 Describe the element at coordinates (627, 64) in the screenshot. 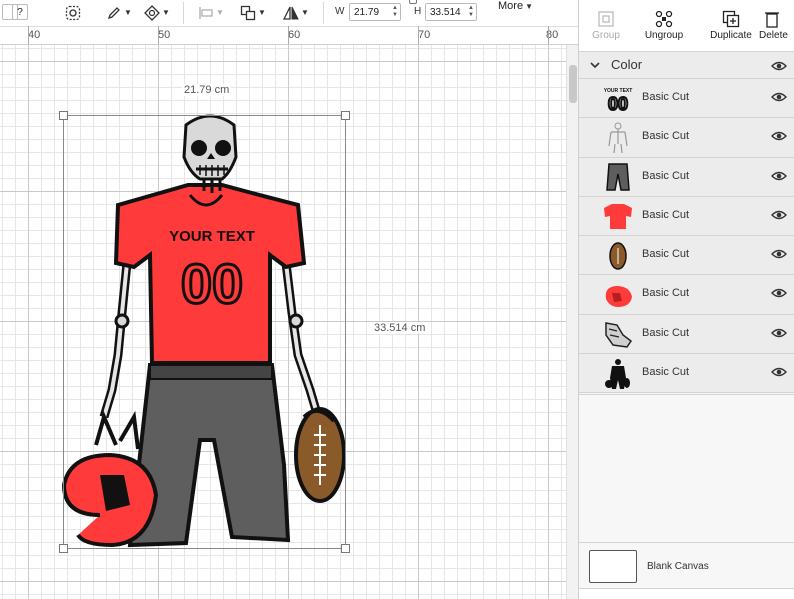

I see `group-name: Color` at that location.